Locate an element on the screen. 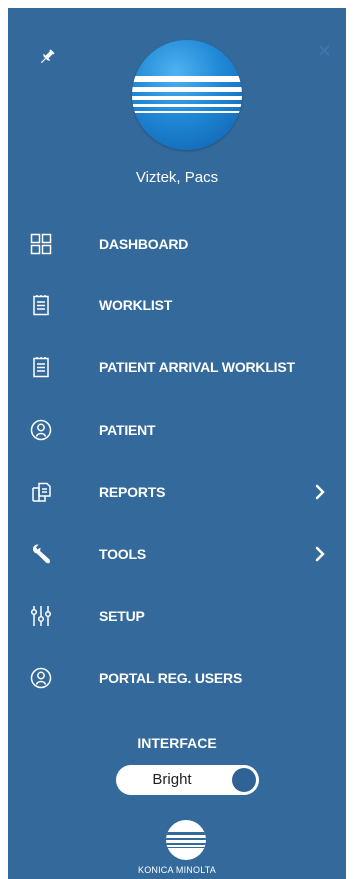 The image size is (354, 879). menu-item-tools: TOOLS is located at coordinates (177, 554).